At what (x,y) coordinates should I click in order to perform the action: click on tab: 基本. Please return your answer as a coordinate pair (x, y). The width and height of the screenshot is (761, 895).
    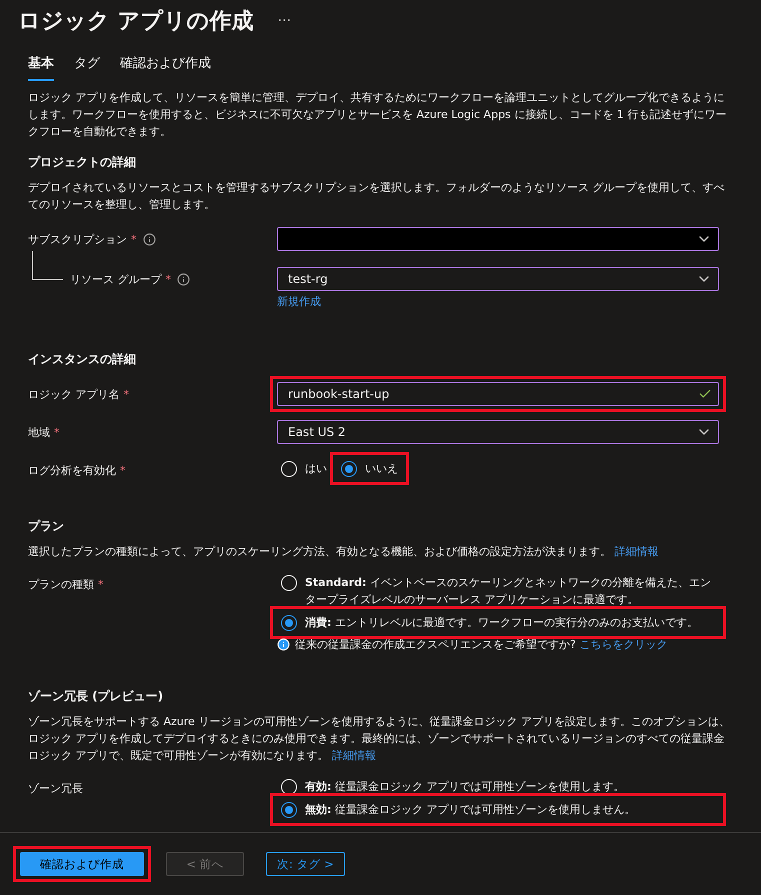
    Looking at the image, I should click on (41, 67).